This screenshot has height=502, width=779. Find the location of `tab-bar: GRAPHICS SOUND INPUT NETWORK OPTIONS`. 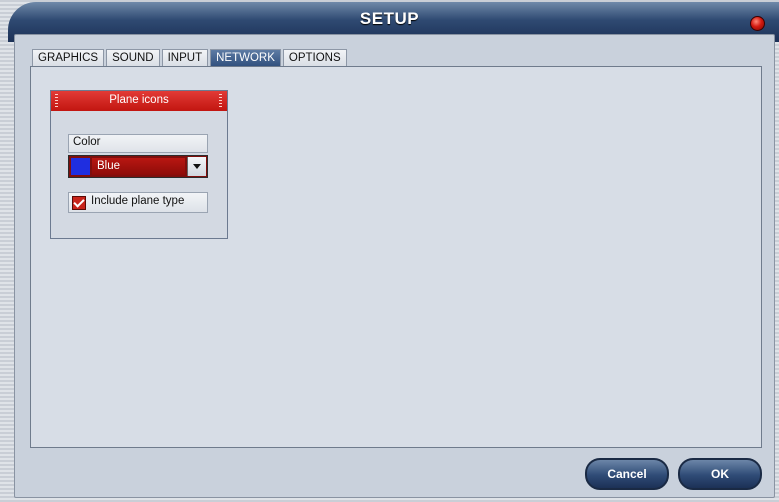

tab-bar: GRAPHICS SOUND INPUT NETWORK OPTIONS is located at coordinates (190, 58).